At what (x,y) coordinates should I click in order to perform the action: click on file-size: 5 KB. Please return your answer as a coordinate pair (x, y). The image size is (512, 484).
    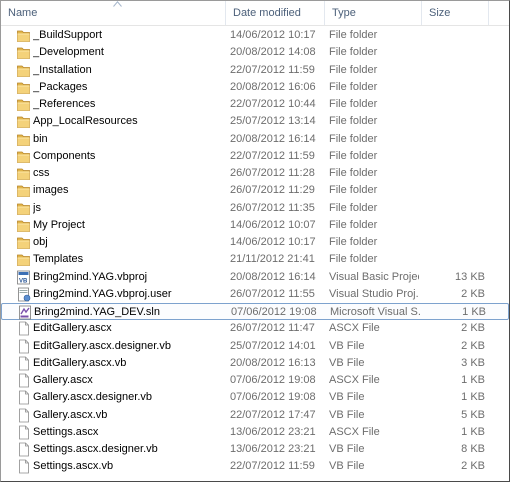
    Looking at the image, I should click on (473, 414).